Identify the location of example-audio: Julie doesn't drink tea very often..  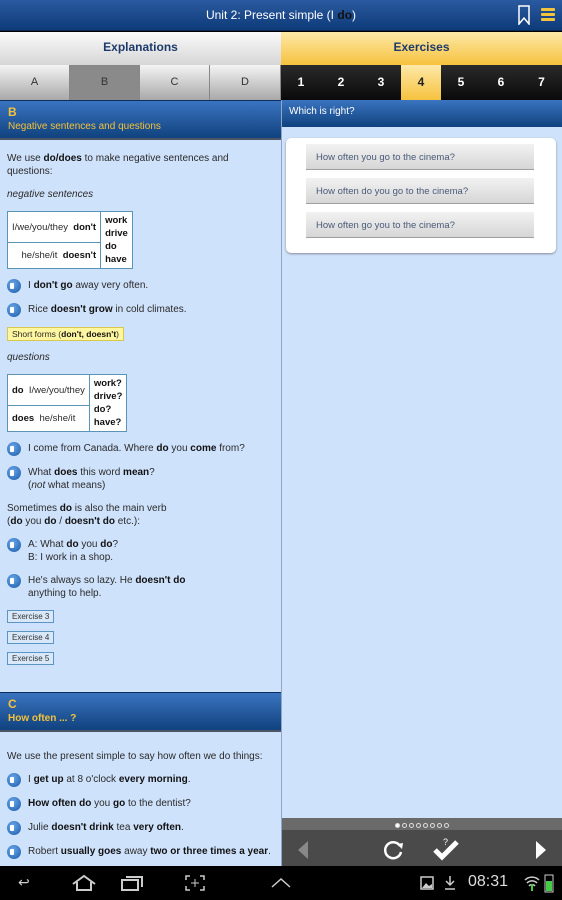
(140, 828).